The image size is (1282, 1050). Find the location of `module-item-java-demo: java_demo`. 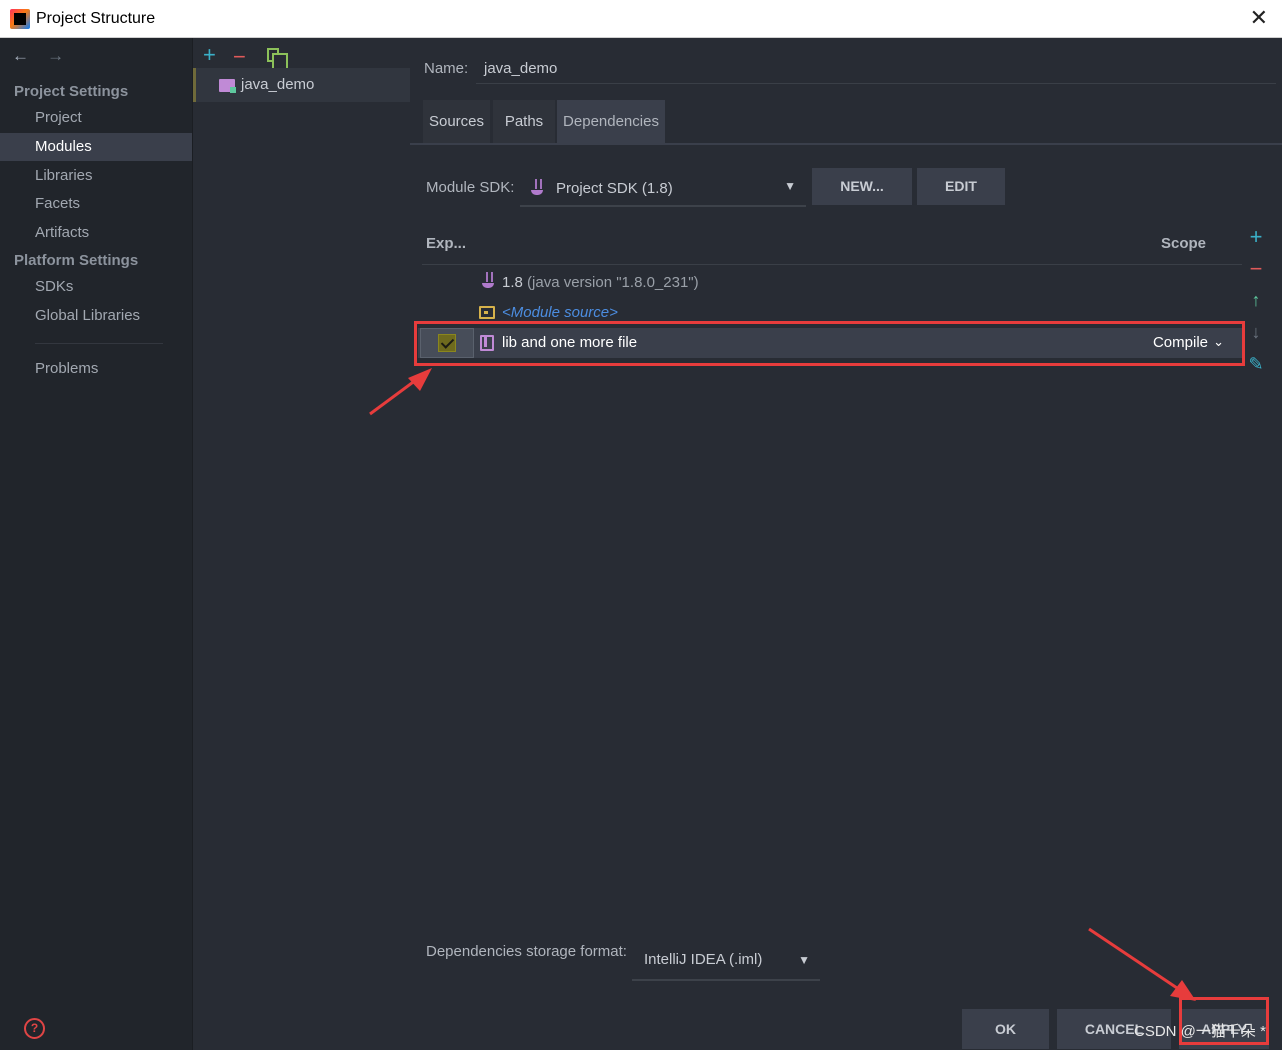

module-item-java-demo: java_demo is located at coordinates (301, 85).